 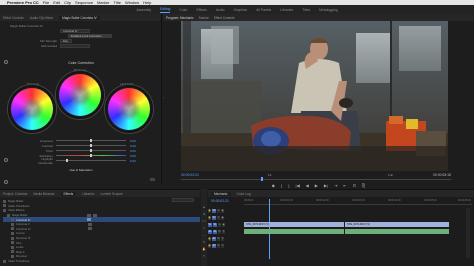 I want to click on selection-tool-icon: ▲, so click(x=204, y=207).